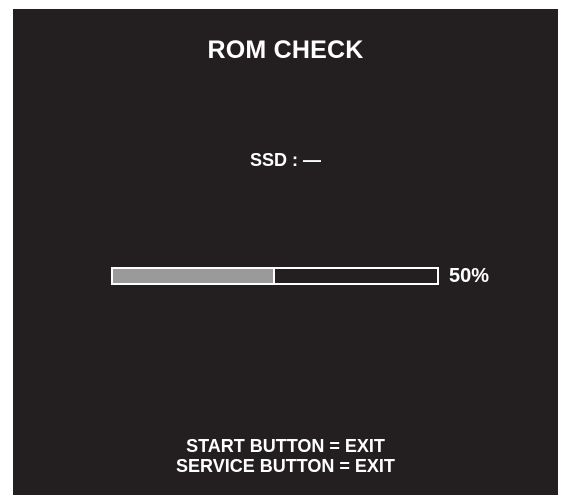  Describe the element at coordinates (469, 276) in the screenshot. I see `progress-percent: 50%` at that location.